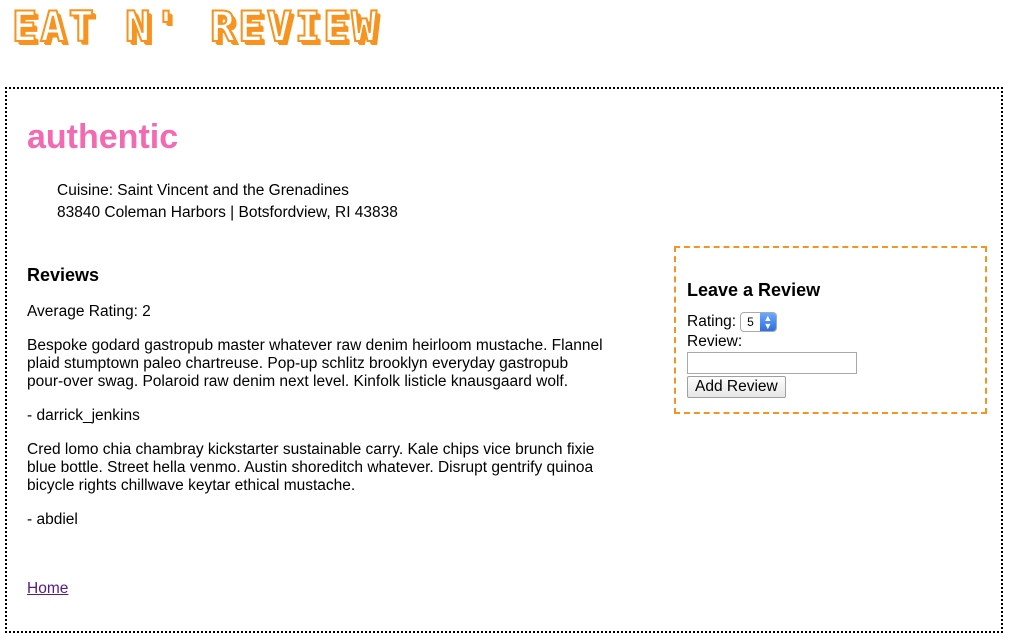 This screenshot has height=641, width=1012. What do you see at coordinates (772, 363) in the screenshot?
I see `review-input` at bounding box center [772, 363].